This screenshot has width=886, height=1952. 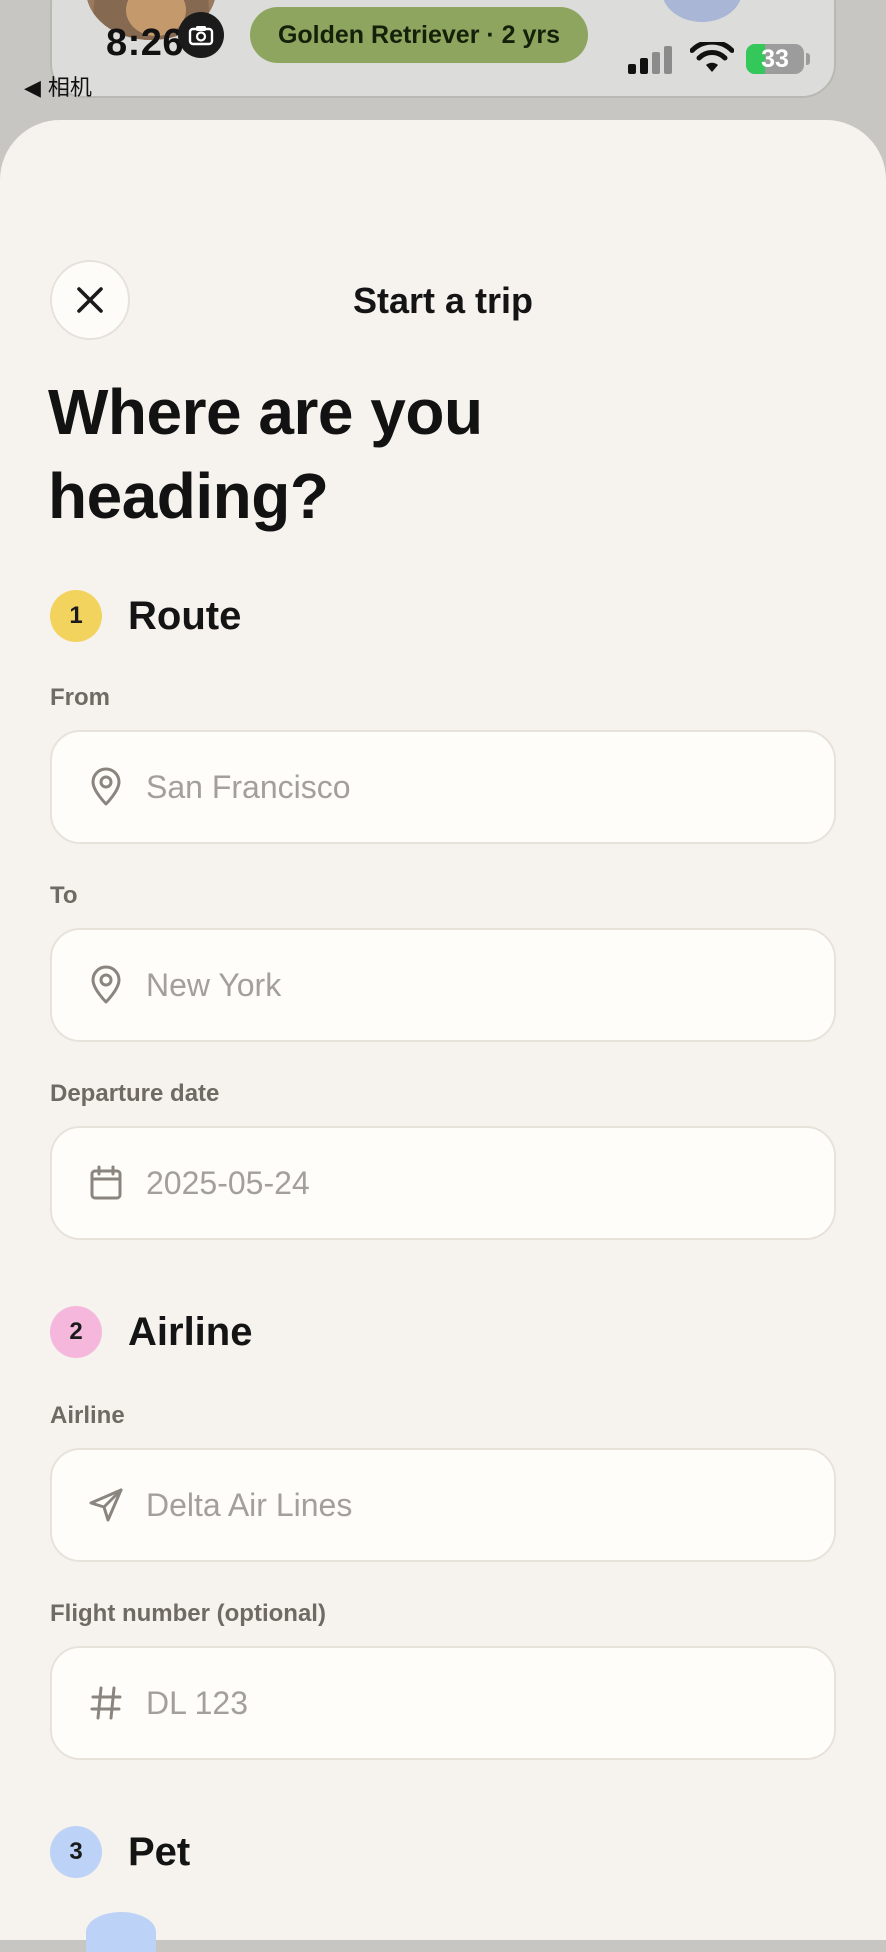 What do you see at coordinates (121, 1932) in the screenshot?
I see `pet-avatar-peek` at bounding box center [121, 1932].